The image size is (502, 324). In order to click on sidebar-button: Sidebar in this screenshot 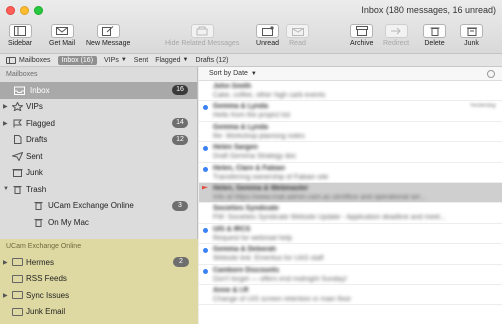, I will do `click(20, 35)`.